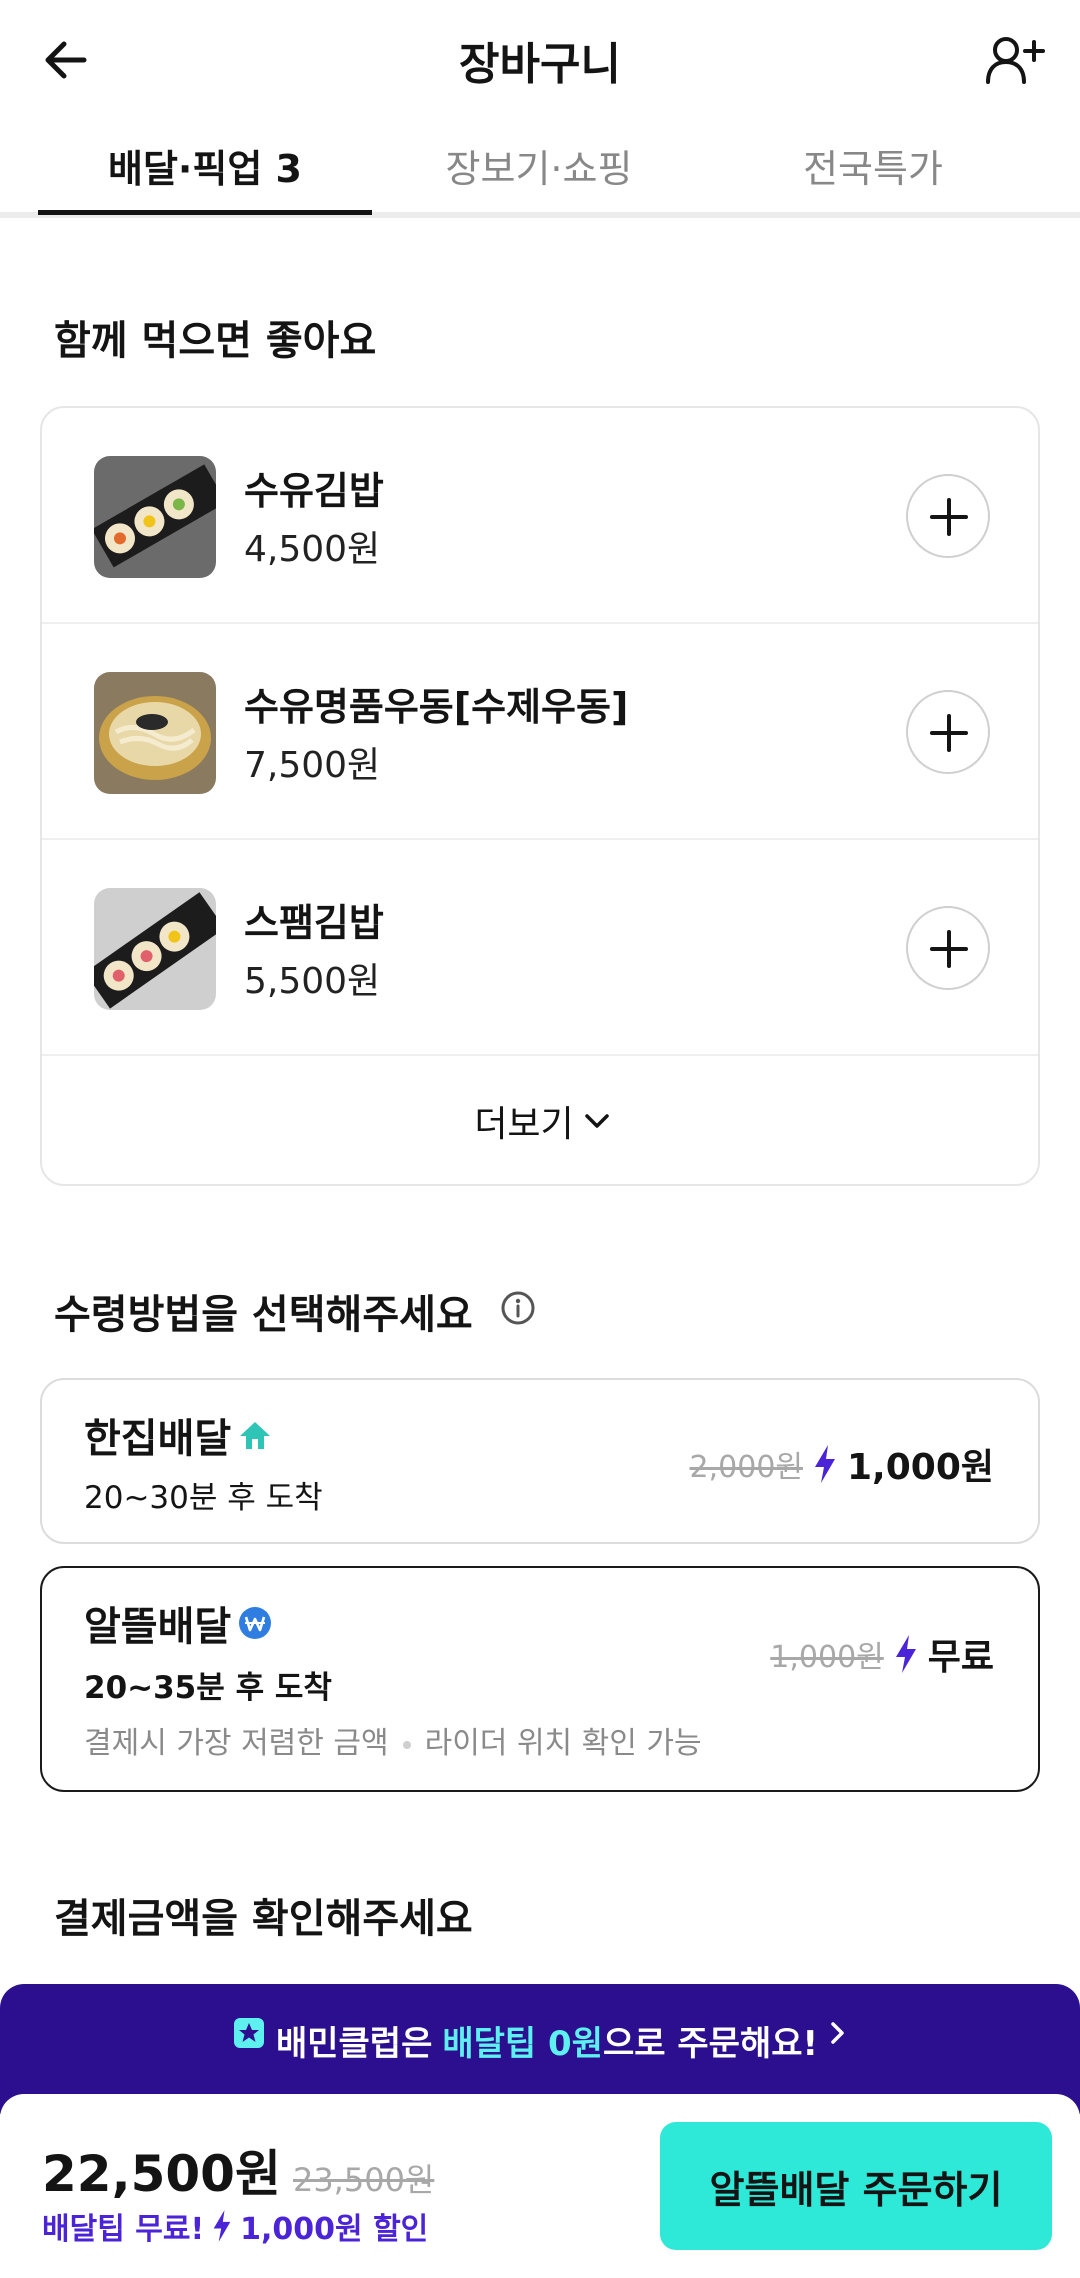 The height and width of the screenshot is (2278, 1080). Describe the element at coordinates (215, 341) in the screenshot. I see `recommend-section-title: 함께 먹으면 좋아요` at that location.